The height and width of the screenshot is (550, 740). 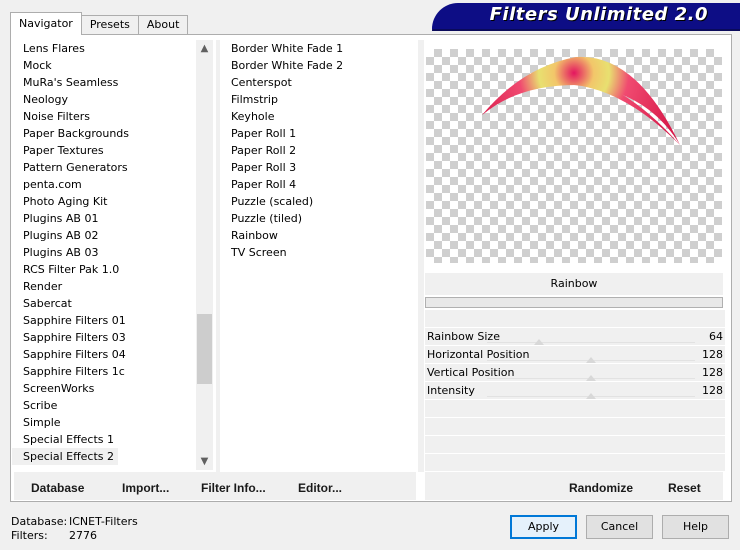 I want to click on category-item: Scribe, so click(x=112, y=405).